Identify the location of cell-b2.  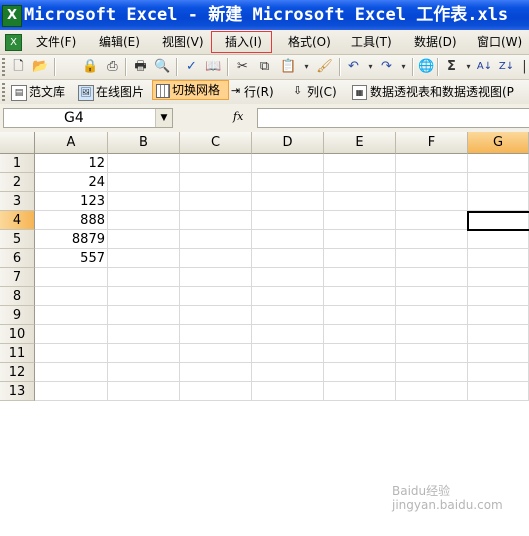
(144, 182).